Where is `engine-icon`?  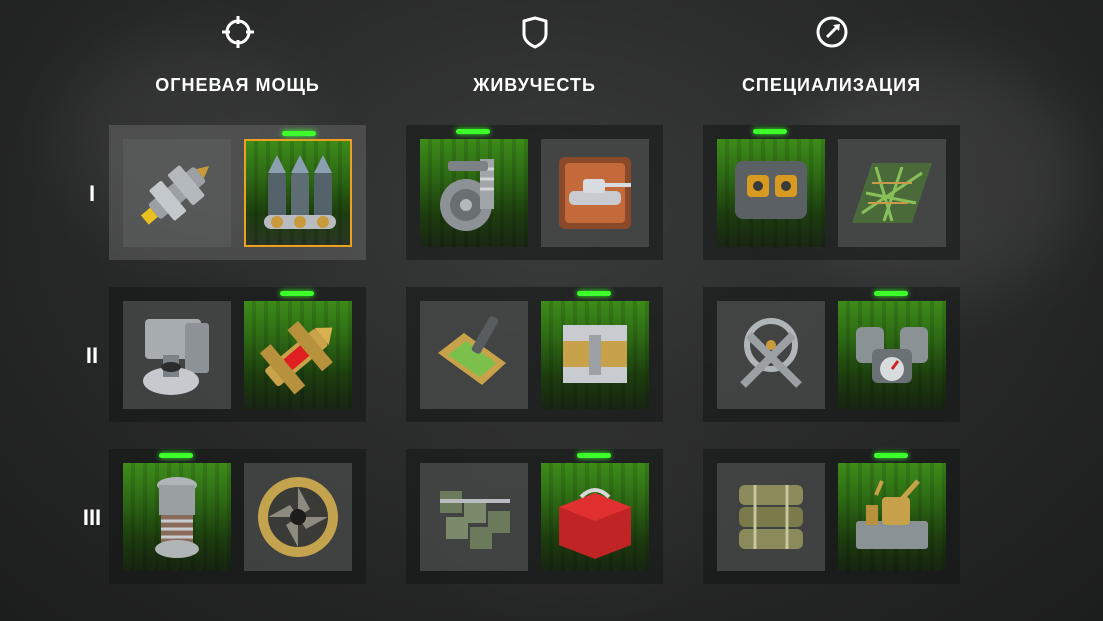
engine-icon is located at coordinates (892, 355).